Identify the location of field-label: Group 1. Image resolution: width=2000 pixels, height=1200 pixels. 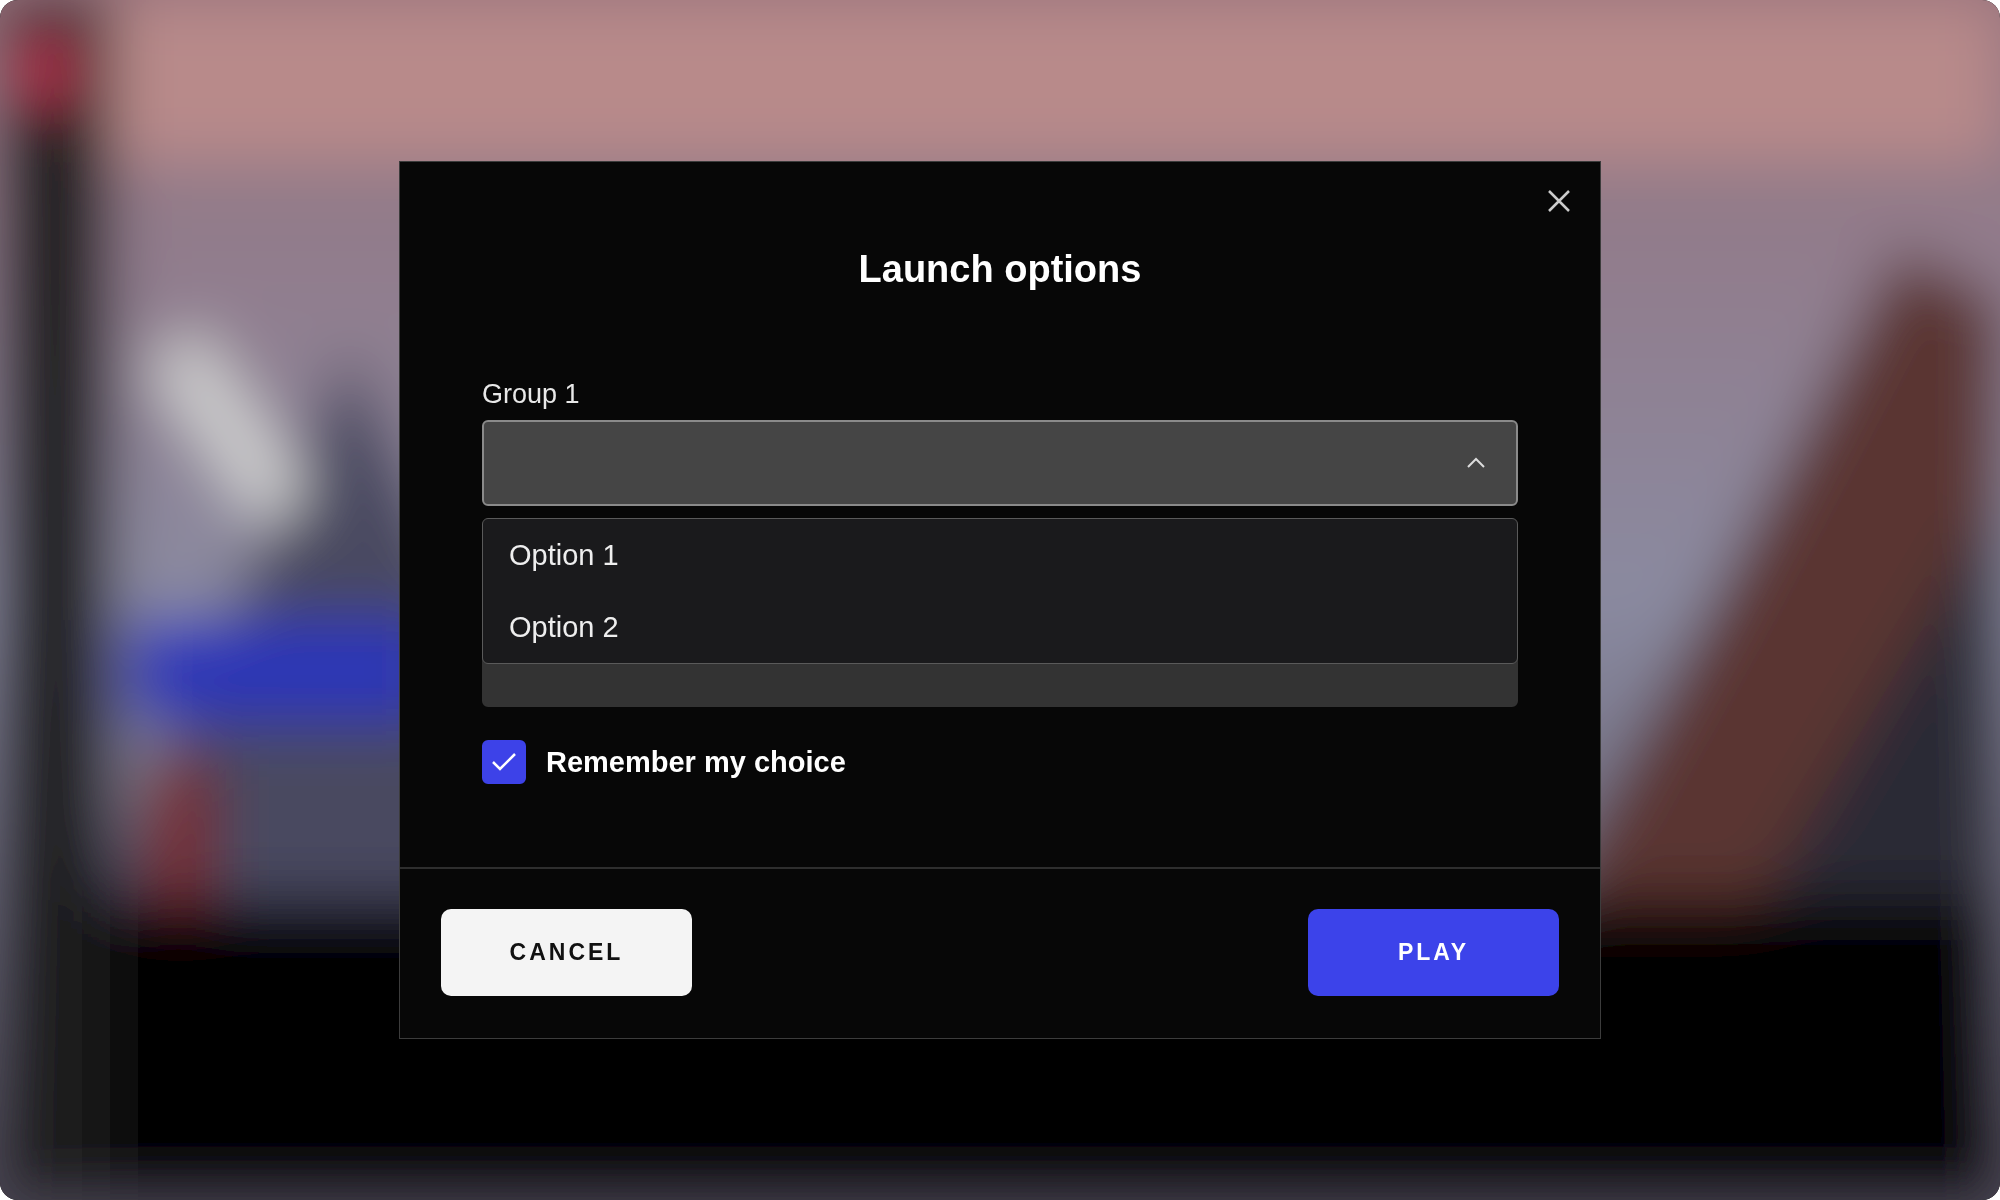
(531, 394).